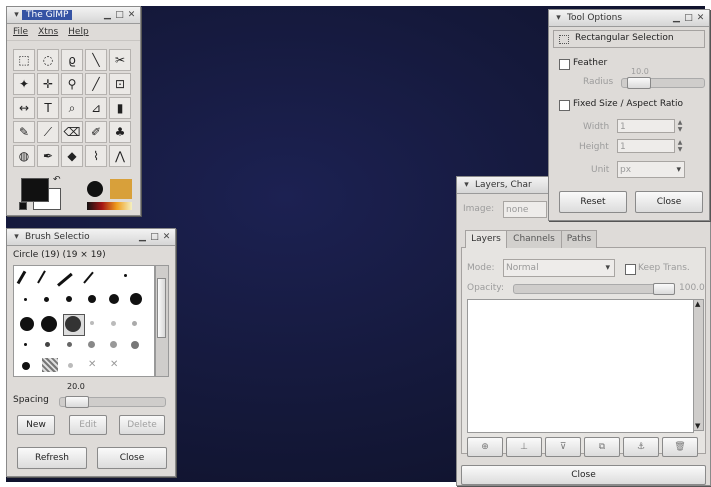  Describe the element at coordinates (559, 268) in the screenshot. I see `mode-select: Normal ▾` at that location.